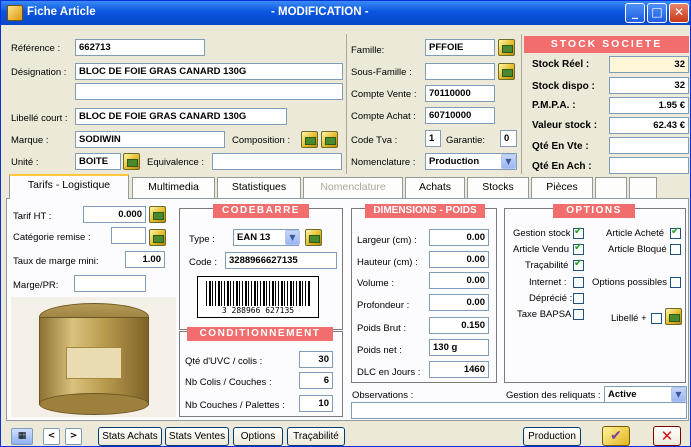  I want to click on tab-statistiques: Statistiques, so click(259, 187).